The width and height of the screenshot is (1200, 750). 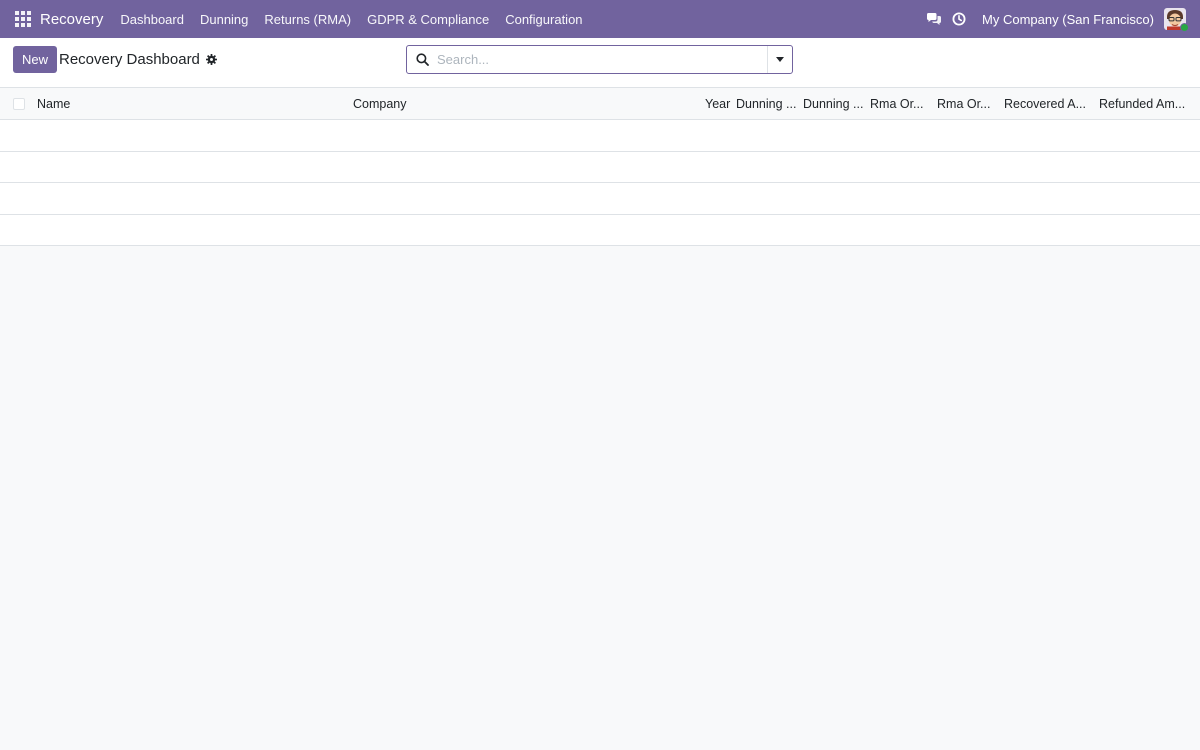 What do you see at coordinates (428, 19) in the screenshot?
I see `menu-item-gdpr: GDPR & Compliance` at bounding box center [428, 19].